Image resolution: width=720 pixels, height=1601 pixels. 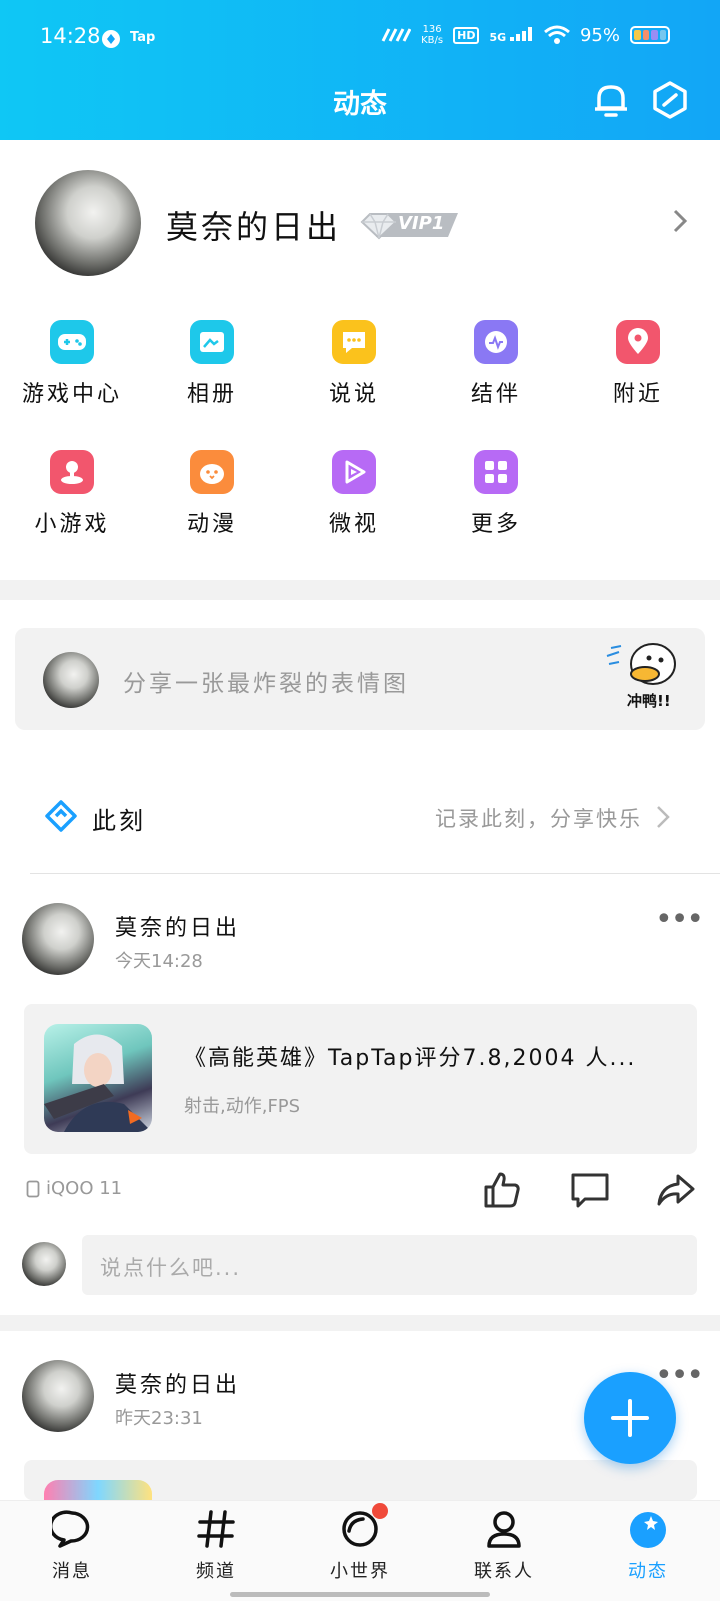 I want to click on share-prompt-bar: 分享一张最炸裂的表情图 冲鸭!!, so click(x=360, y=679).